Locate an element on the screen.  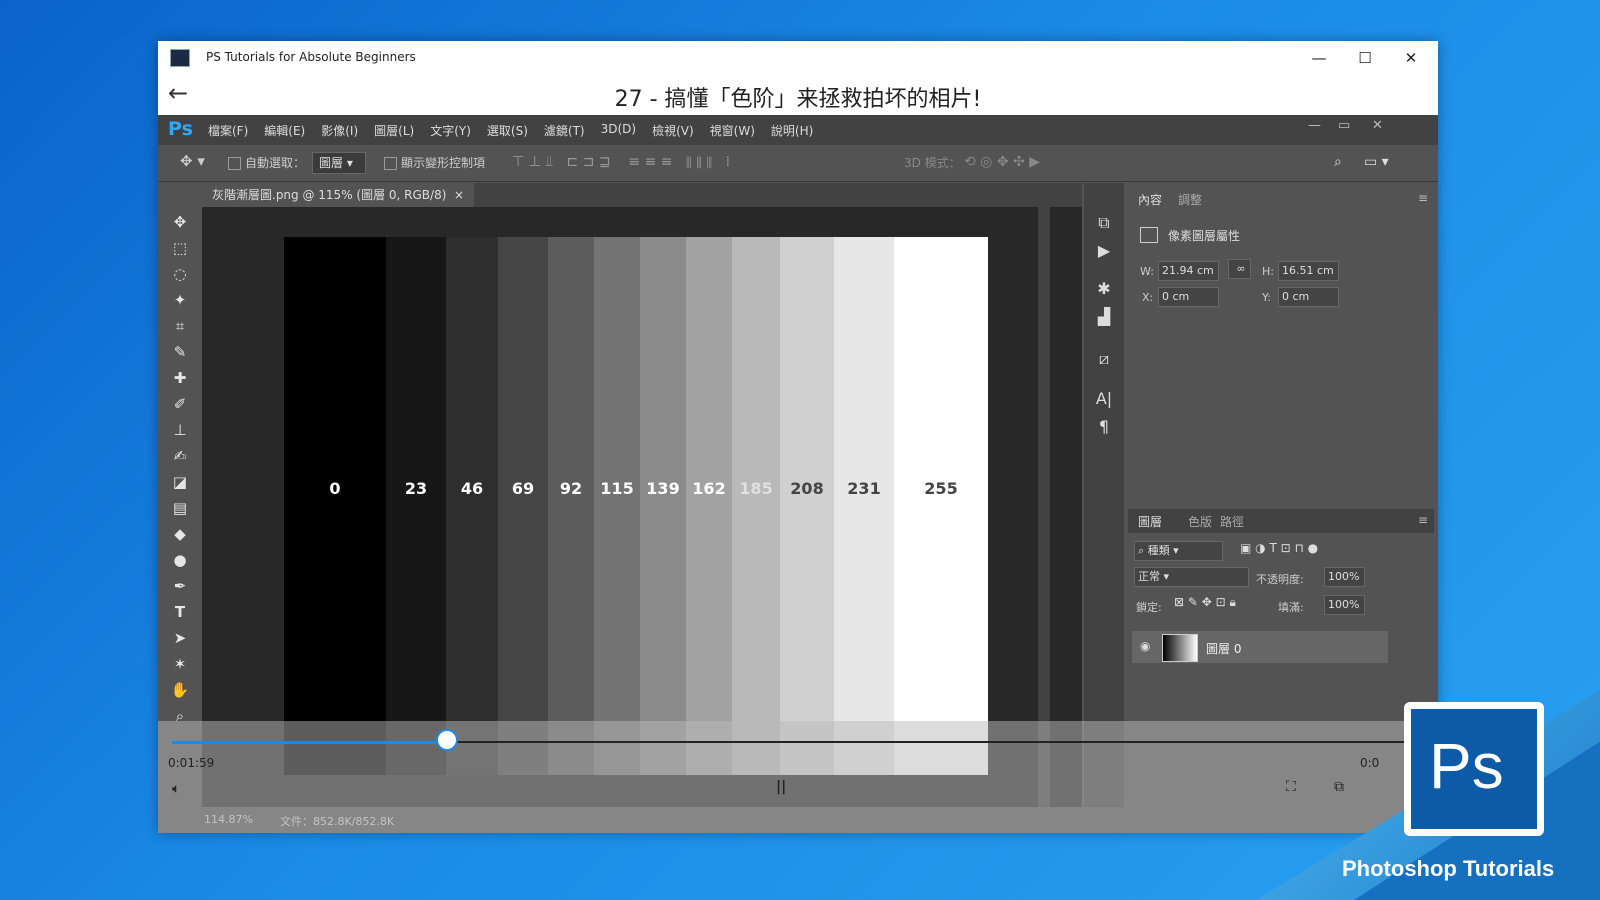
3d-tools-icons: ⟲ ◎ ✥ ✣ ▶ is located at coordinates (1002, 162).